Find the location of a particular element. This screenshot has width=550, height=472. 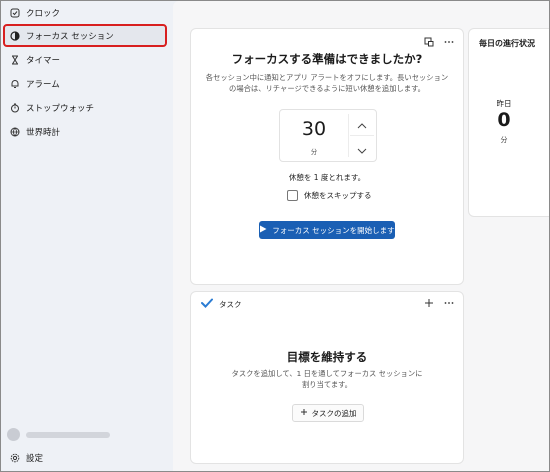

sidebar-item-focus-session: フォーカス セッション is located at coordinates (85, 35).